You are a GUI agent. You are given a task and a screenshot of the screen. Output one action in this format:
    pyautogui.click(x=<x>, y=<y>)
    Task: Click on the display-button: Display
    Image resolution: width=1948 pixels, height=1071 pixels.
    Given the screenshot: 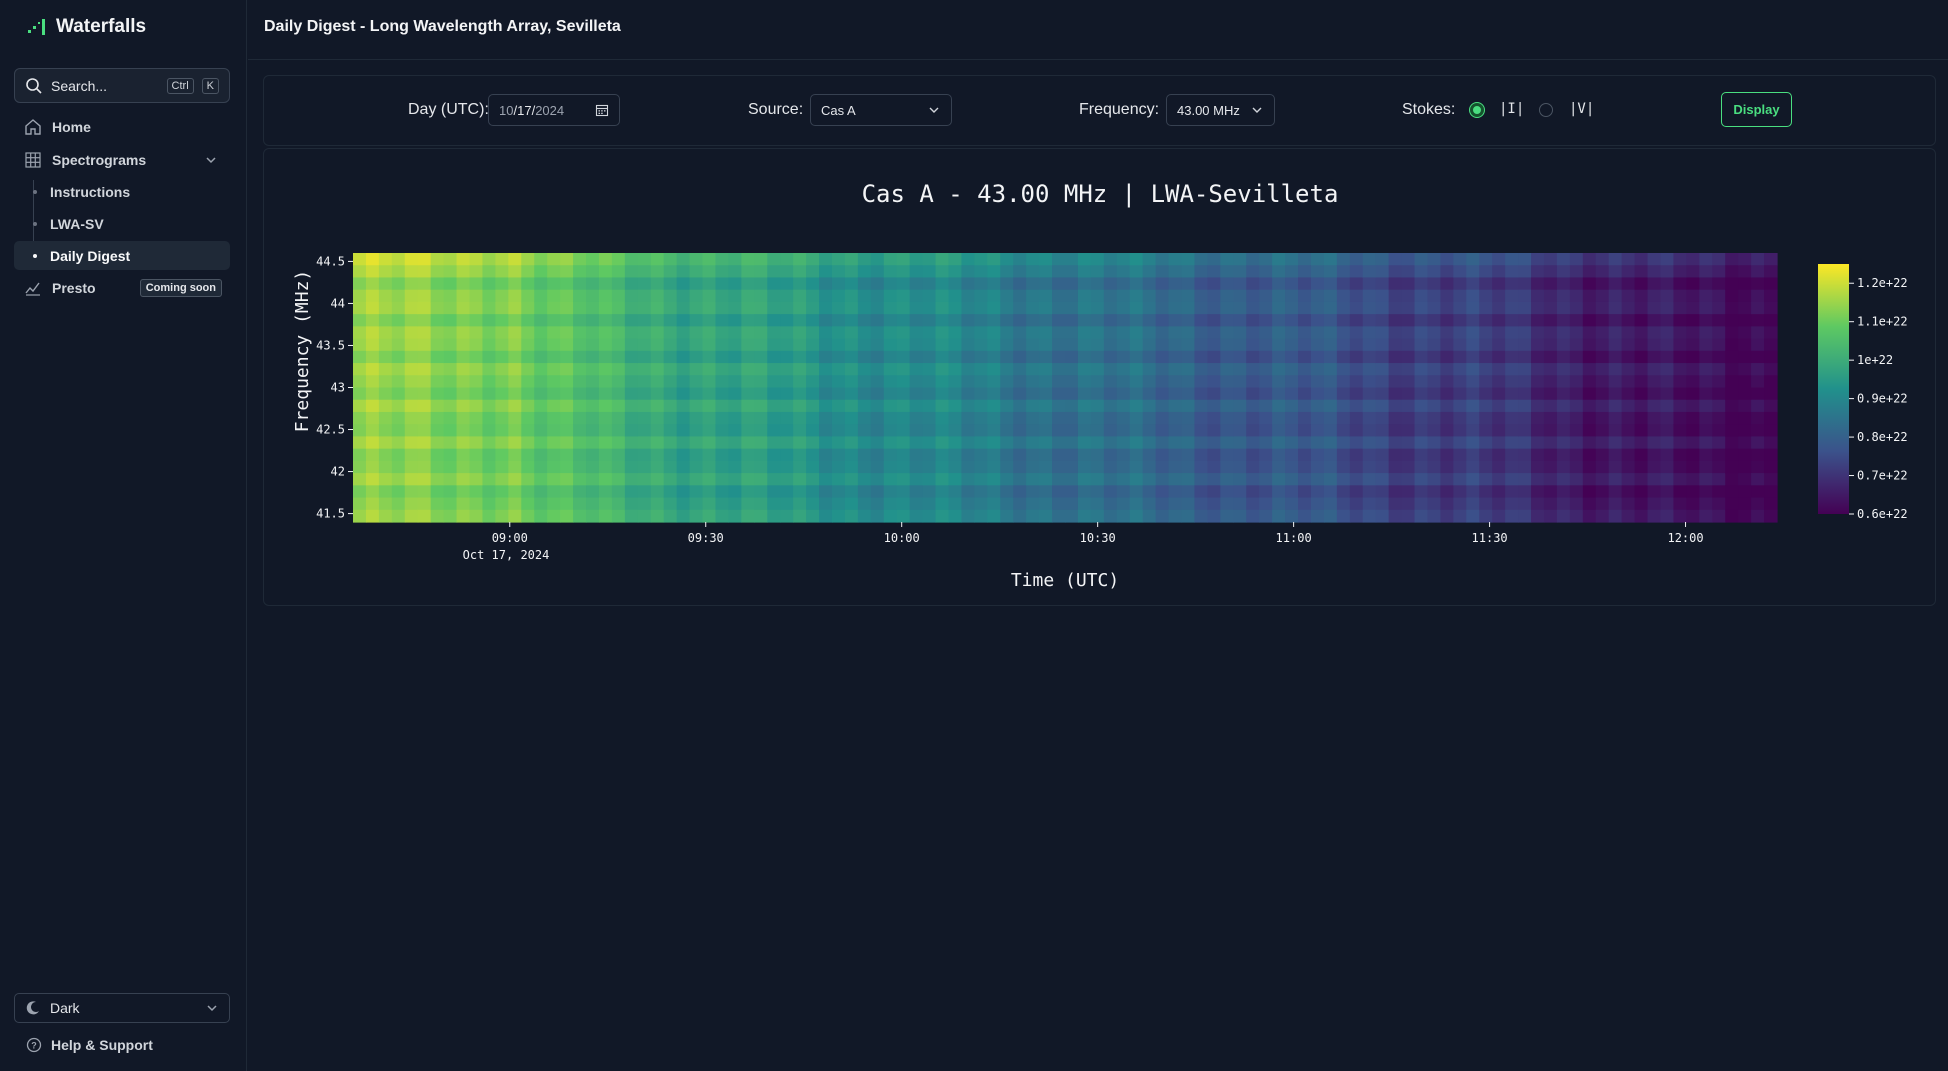 What is the action you would take?
    pyautogui.click(x=1756, y=109)
    